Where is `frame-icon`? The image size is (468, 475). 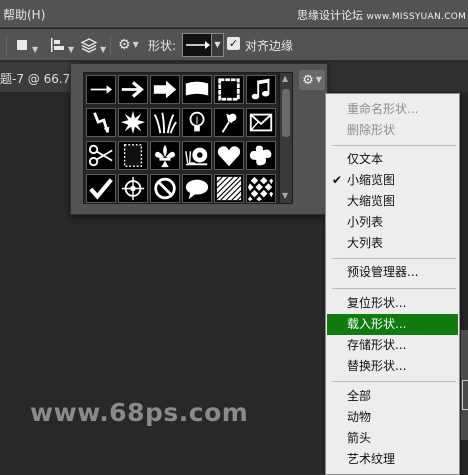
frame-icon is located at coordinates (229, 89).